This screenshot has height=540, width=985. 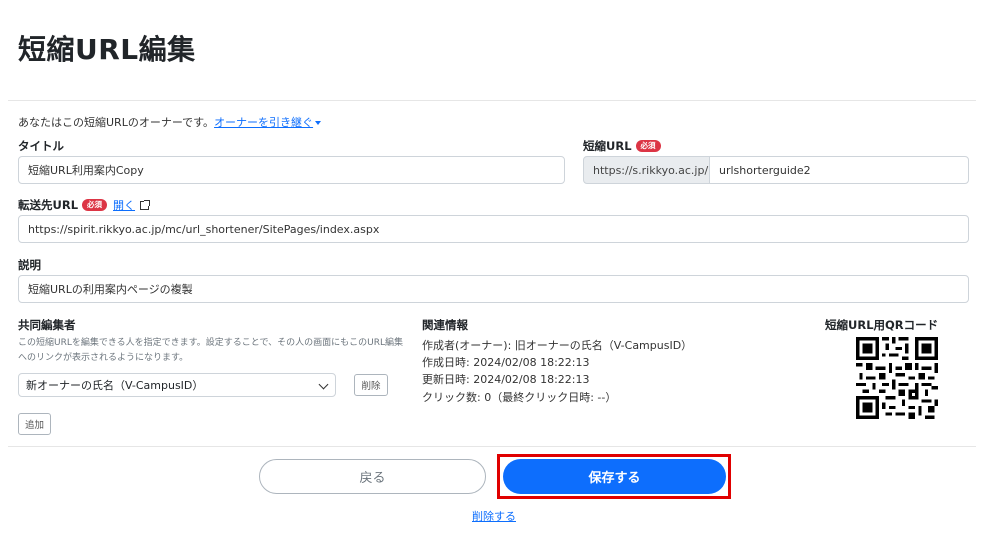 I want to click on owner-note-text: あなたはこの短縮URLのオーナーです。, so click(x=116, y=122).